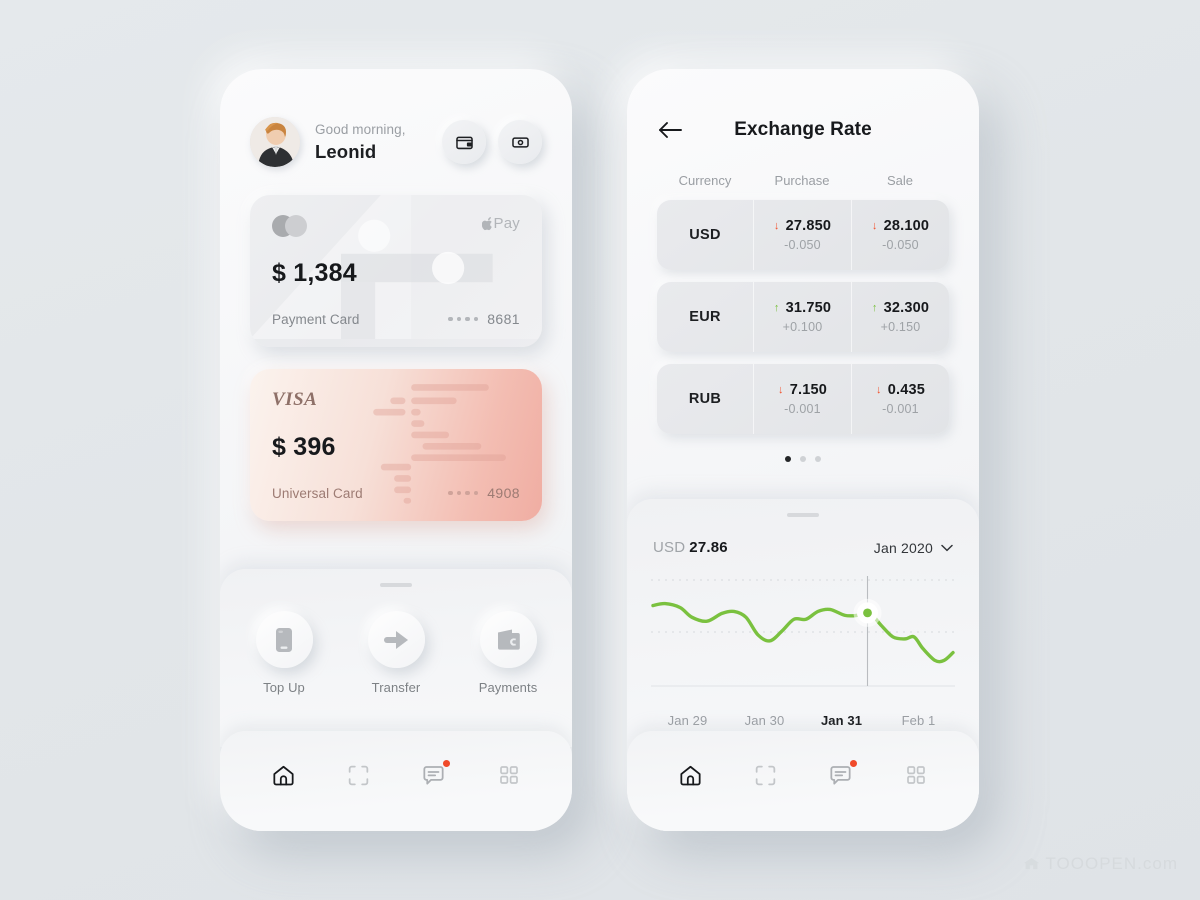 This screenshot has width=1200, height=900. What do you see at coordinates (802, 409) in the screenshot?
I see `purchase-delta: -0.001` at bounding box center [802, 409].